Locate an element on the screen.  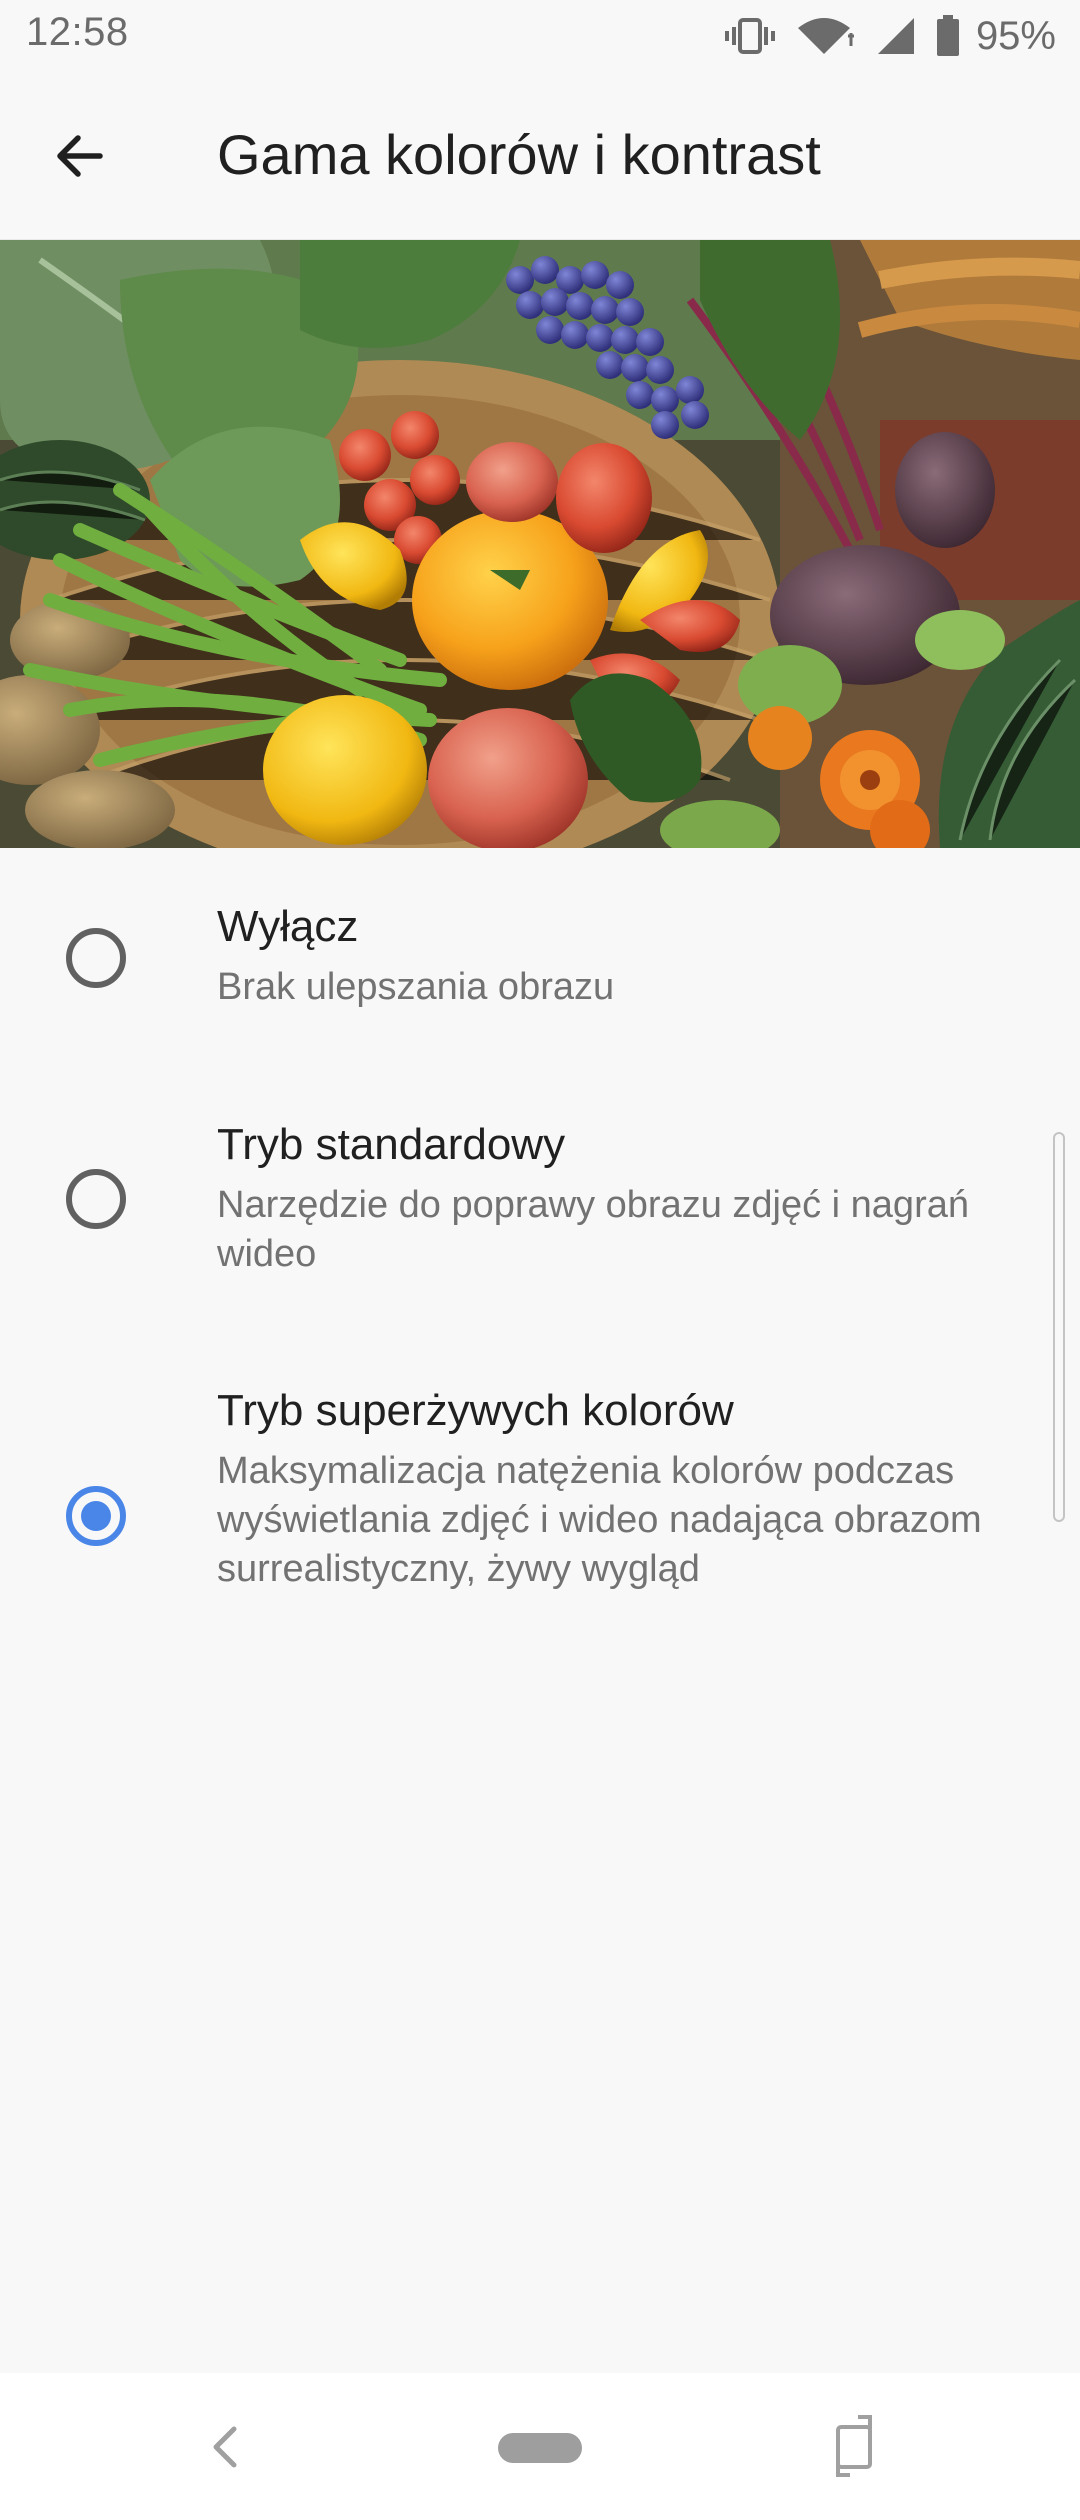
nav-back-icon is located at coordinates (226, 2447).